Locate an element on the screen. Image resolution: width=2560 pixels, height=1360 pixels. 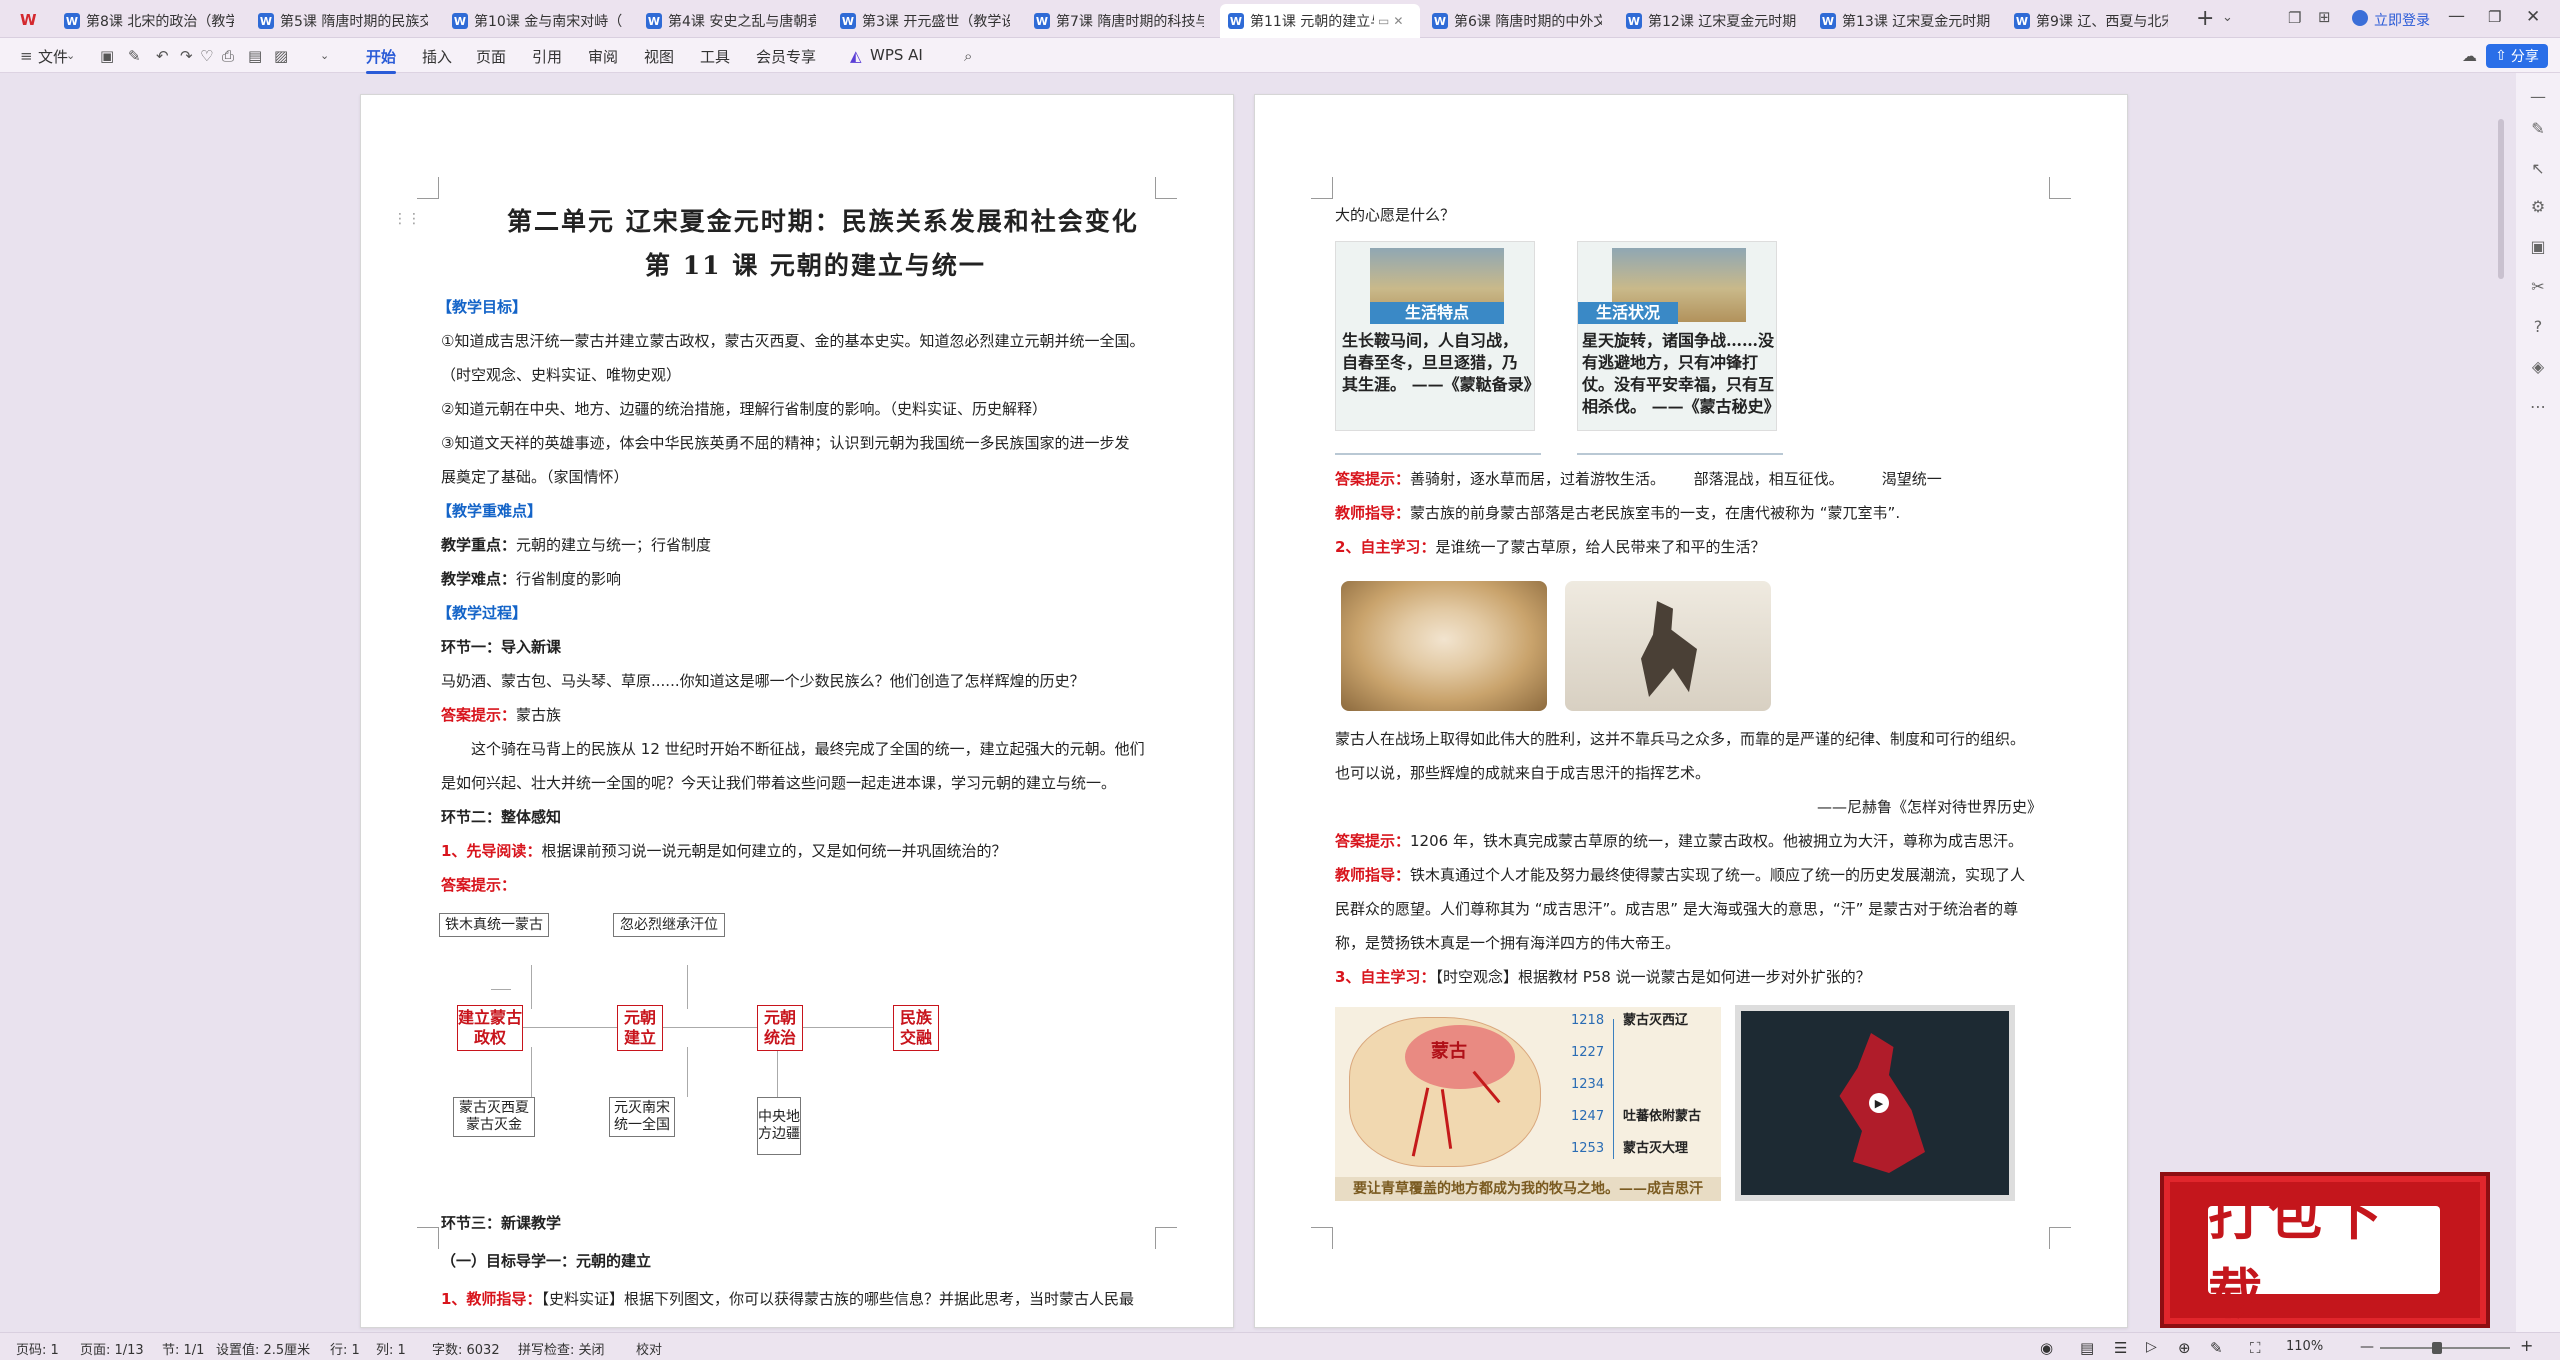
status-words: 字数: 6032 is located at coordinates (466, 1348).